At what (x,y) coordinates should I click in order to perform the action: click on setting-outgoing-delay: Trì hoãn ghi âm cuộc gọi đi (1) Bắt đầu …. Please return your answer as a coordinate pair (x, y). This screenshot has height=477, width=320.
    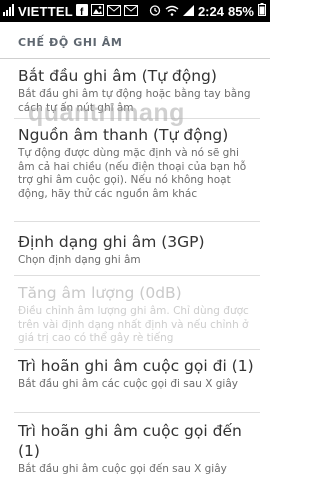
    Looking at the image, I should click on (138, 374).